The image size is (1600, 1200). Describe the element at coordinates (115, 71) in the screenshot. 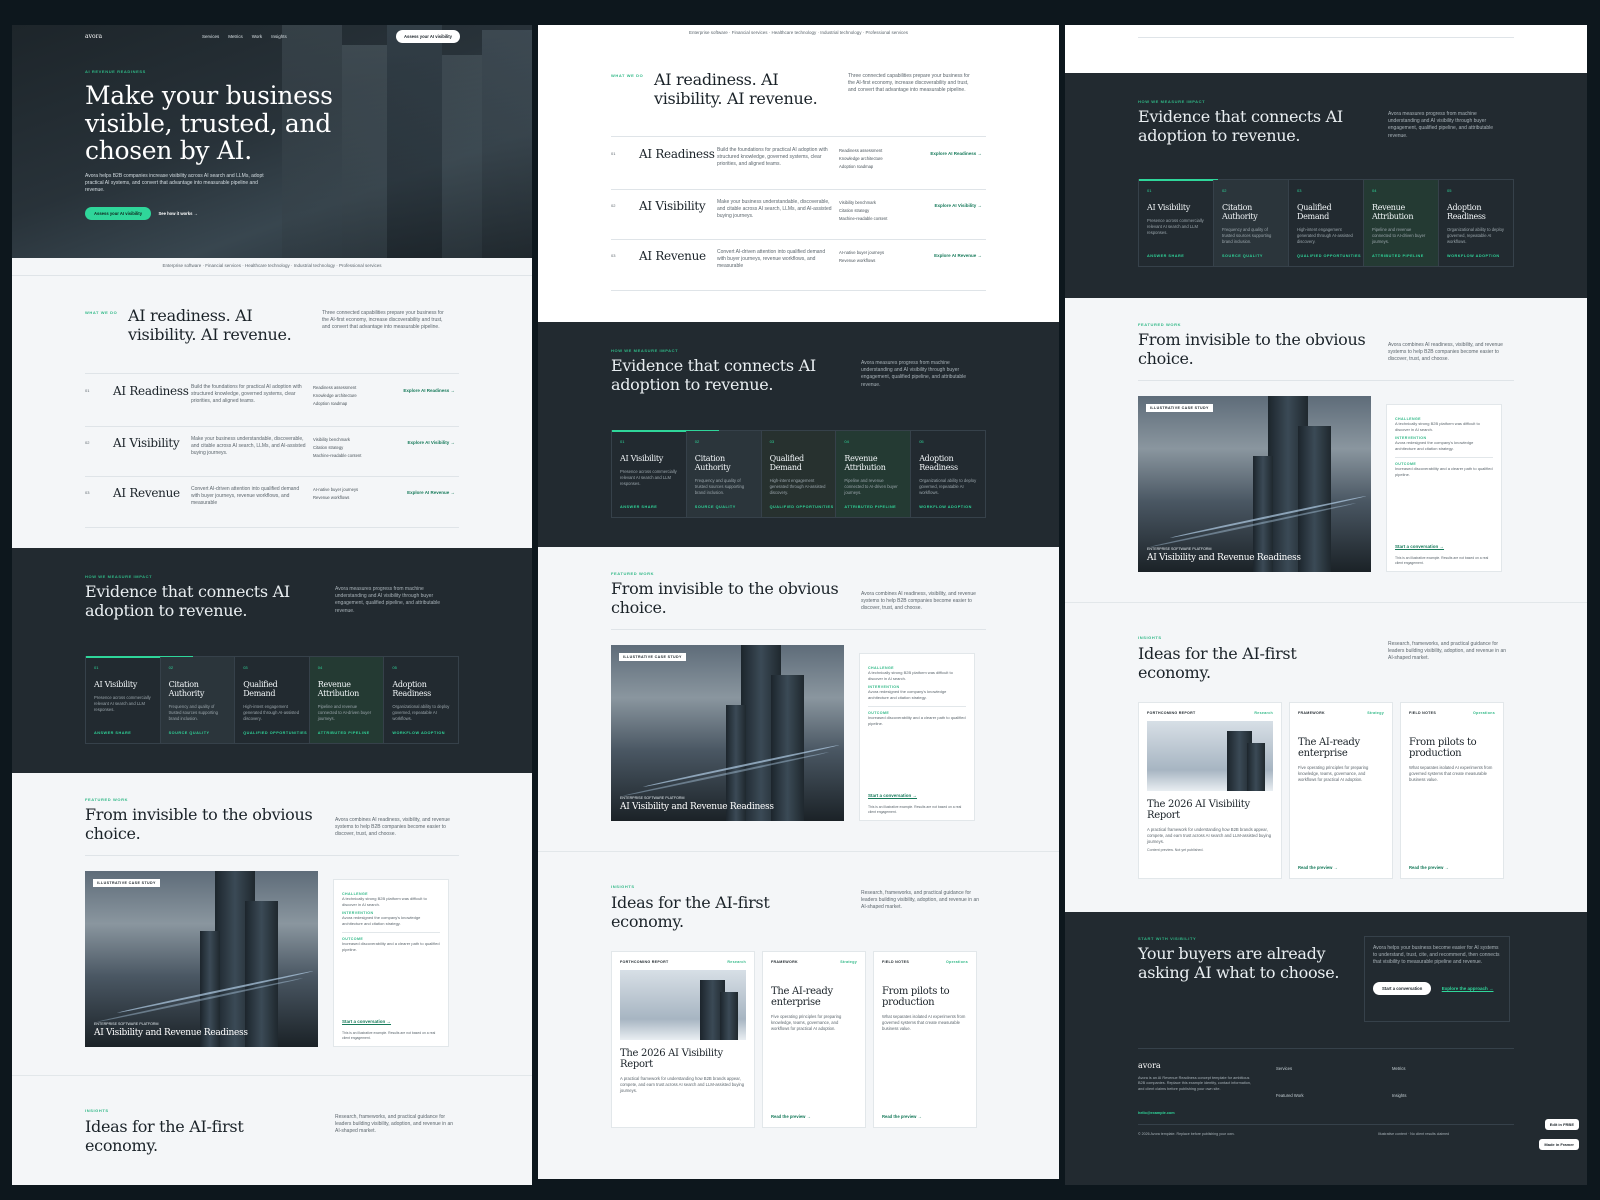

I see `hero-eyebrow: AI REVENUE READINESS` at that location.